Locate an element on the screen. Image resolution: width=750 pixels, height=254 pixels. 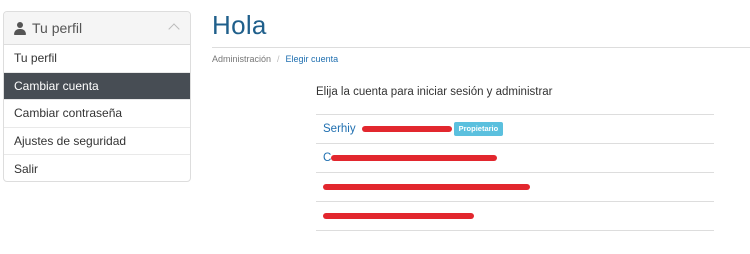
user-icon is located at coordinates (20, 28).